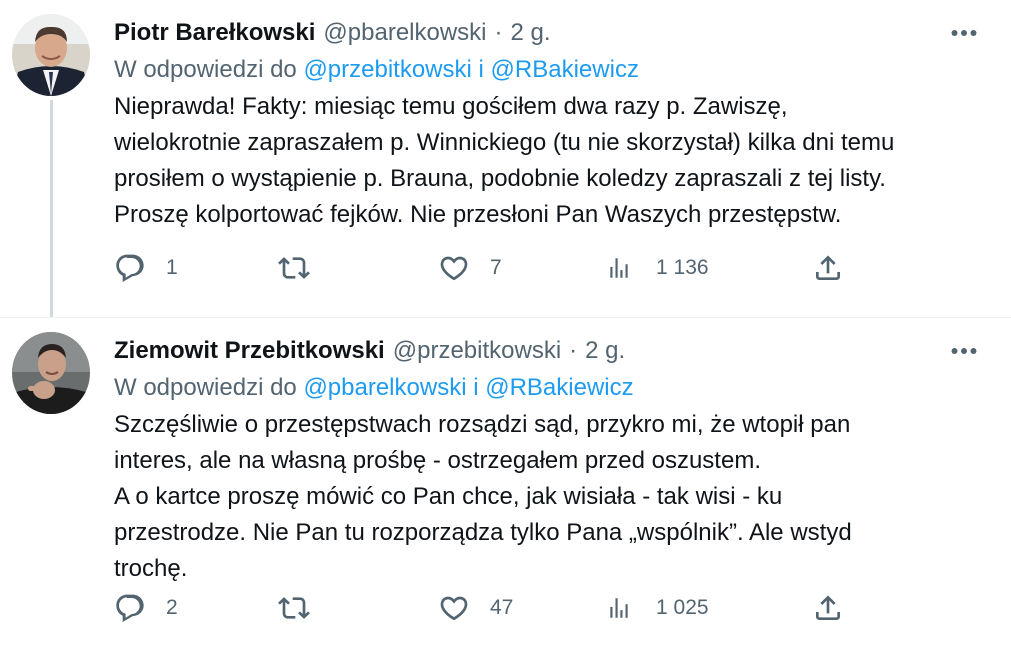 The height and width of the screenshot is (651, 1011). Describe the element at coordinates (682, 267) in the screenshot. I see `views-count: 1 136` at that location.